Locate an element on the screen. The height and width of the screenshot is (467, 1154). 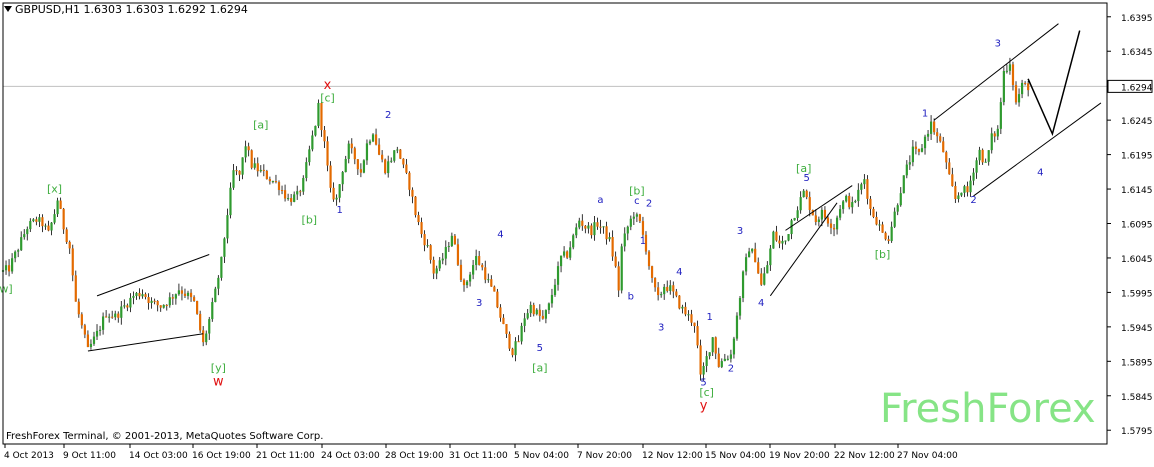
current-price-label: 1.6294 is located at coordinates (1137, 88).